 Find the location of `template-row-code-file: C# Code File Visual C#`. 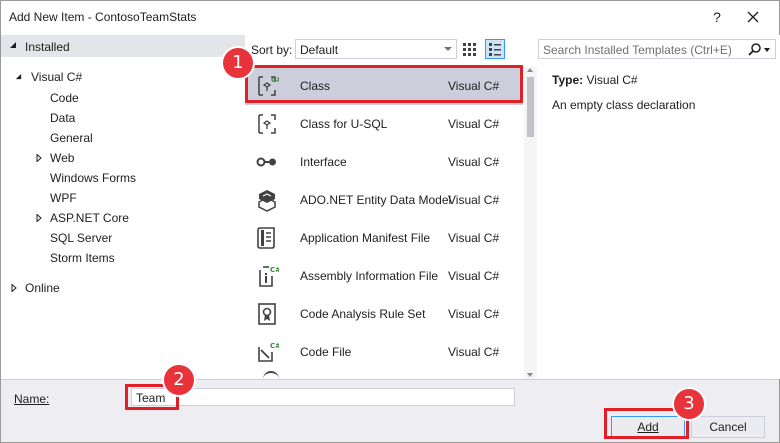

template-row-code-file: C# Code File Visual C# is located at coordinates (384, 352).